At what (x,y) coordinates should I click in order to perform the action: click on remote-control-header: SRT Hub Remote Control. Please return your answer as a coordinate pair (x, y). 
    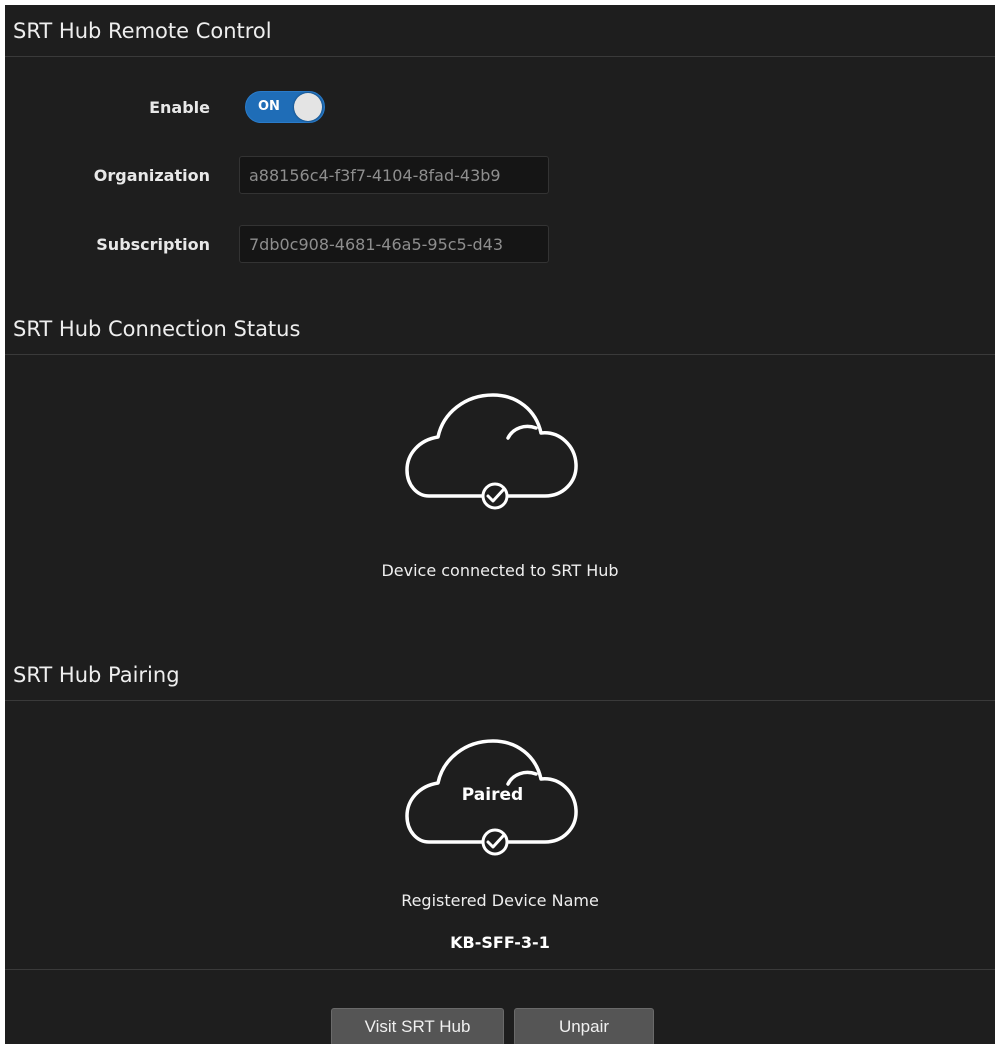
    Looking at the image, I should click on (500, 31).